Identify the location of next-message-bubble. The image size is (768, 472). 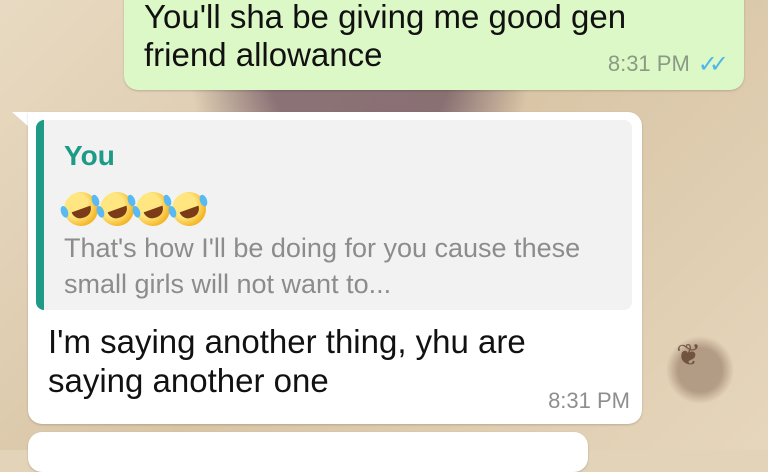
(308, 452).